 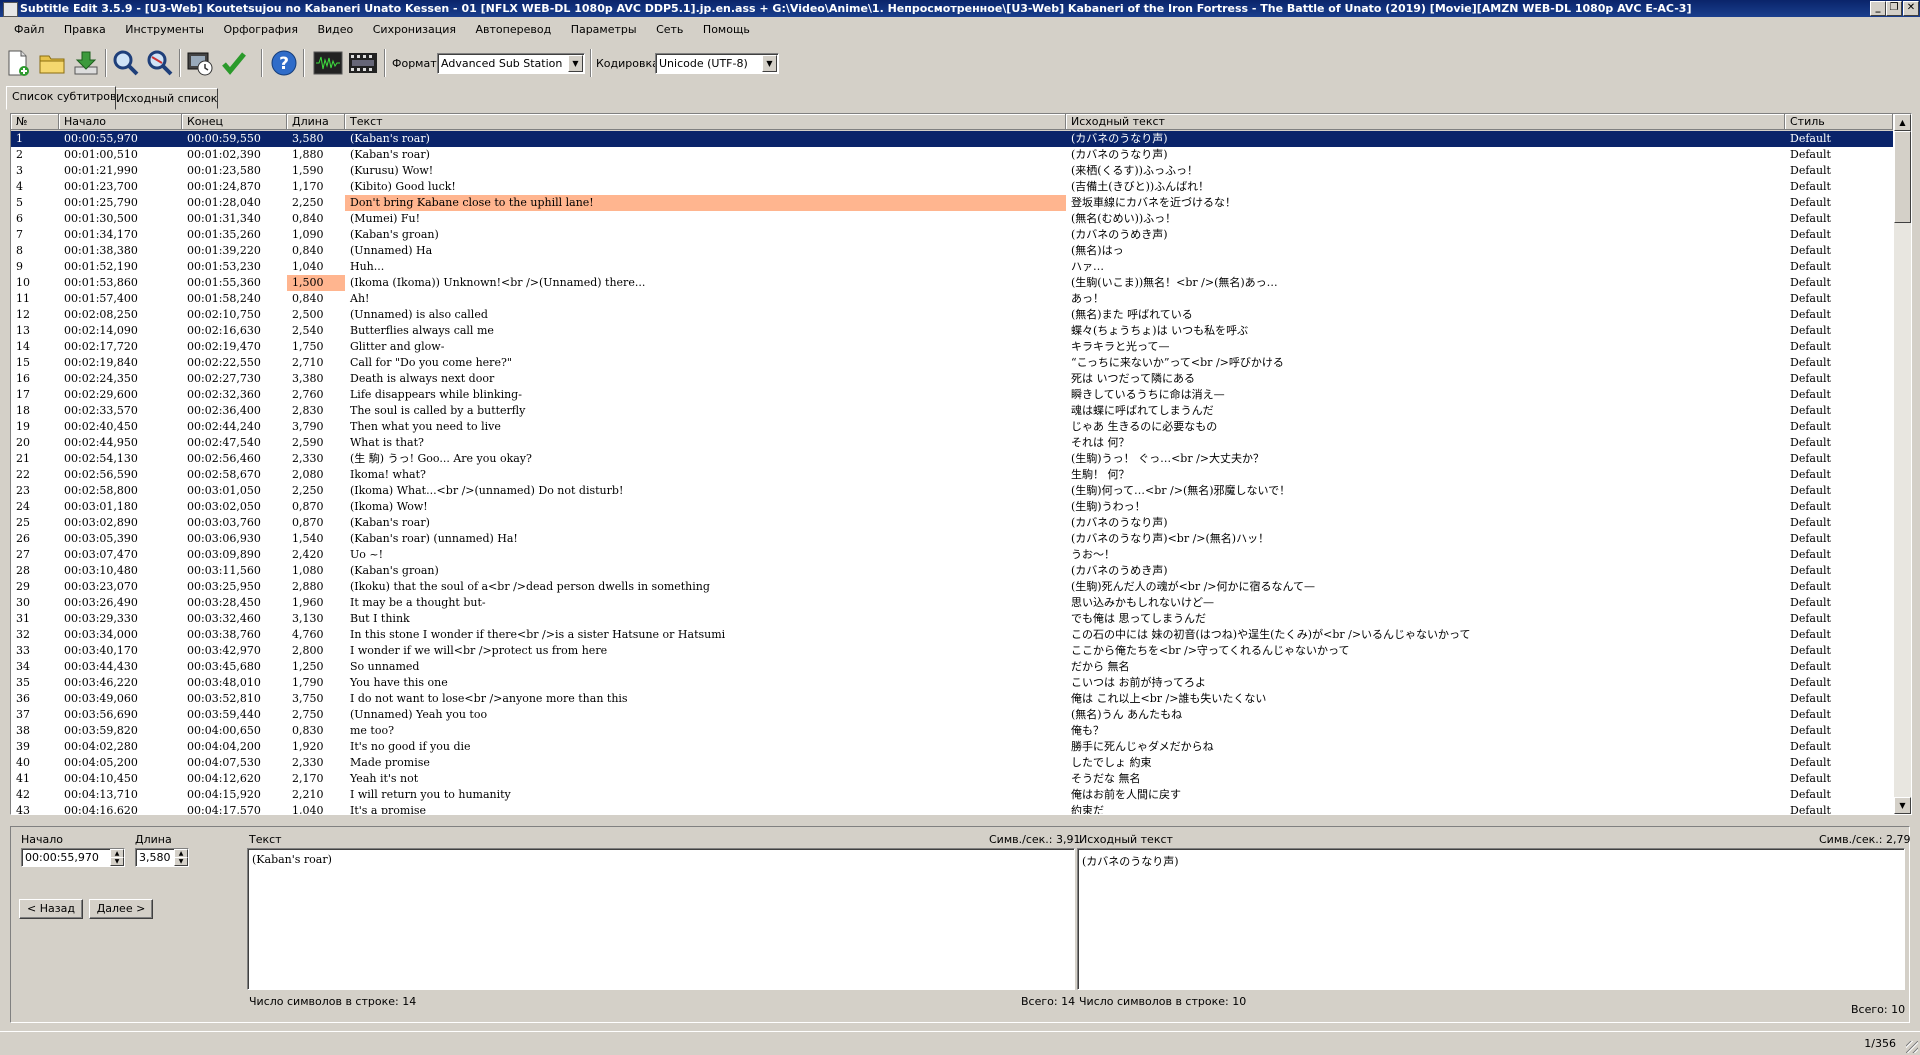 I want to click on column-end: Конец, so click(x=234, y=122).